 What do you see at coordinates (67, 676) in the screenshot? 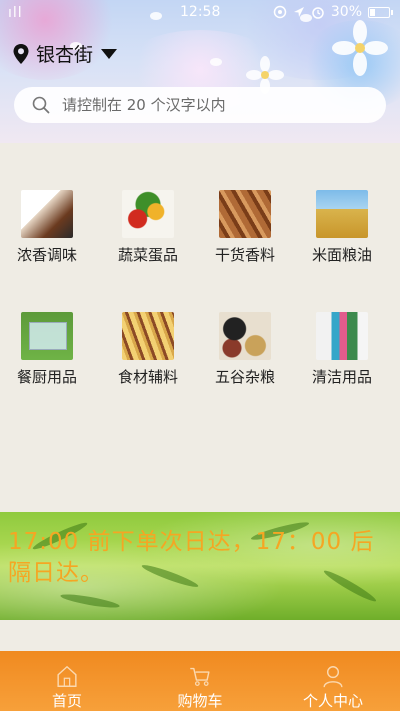
I see `home-icon` at bounding box center [67, 676].